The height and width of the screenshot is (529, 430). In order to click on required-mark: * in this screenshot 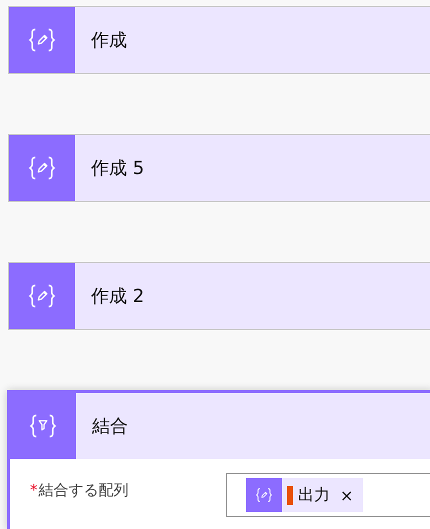, I will do `click(34, 490)`.